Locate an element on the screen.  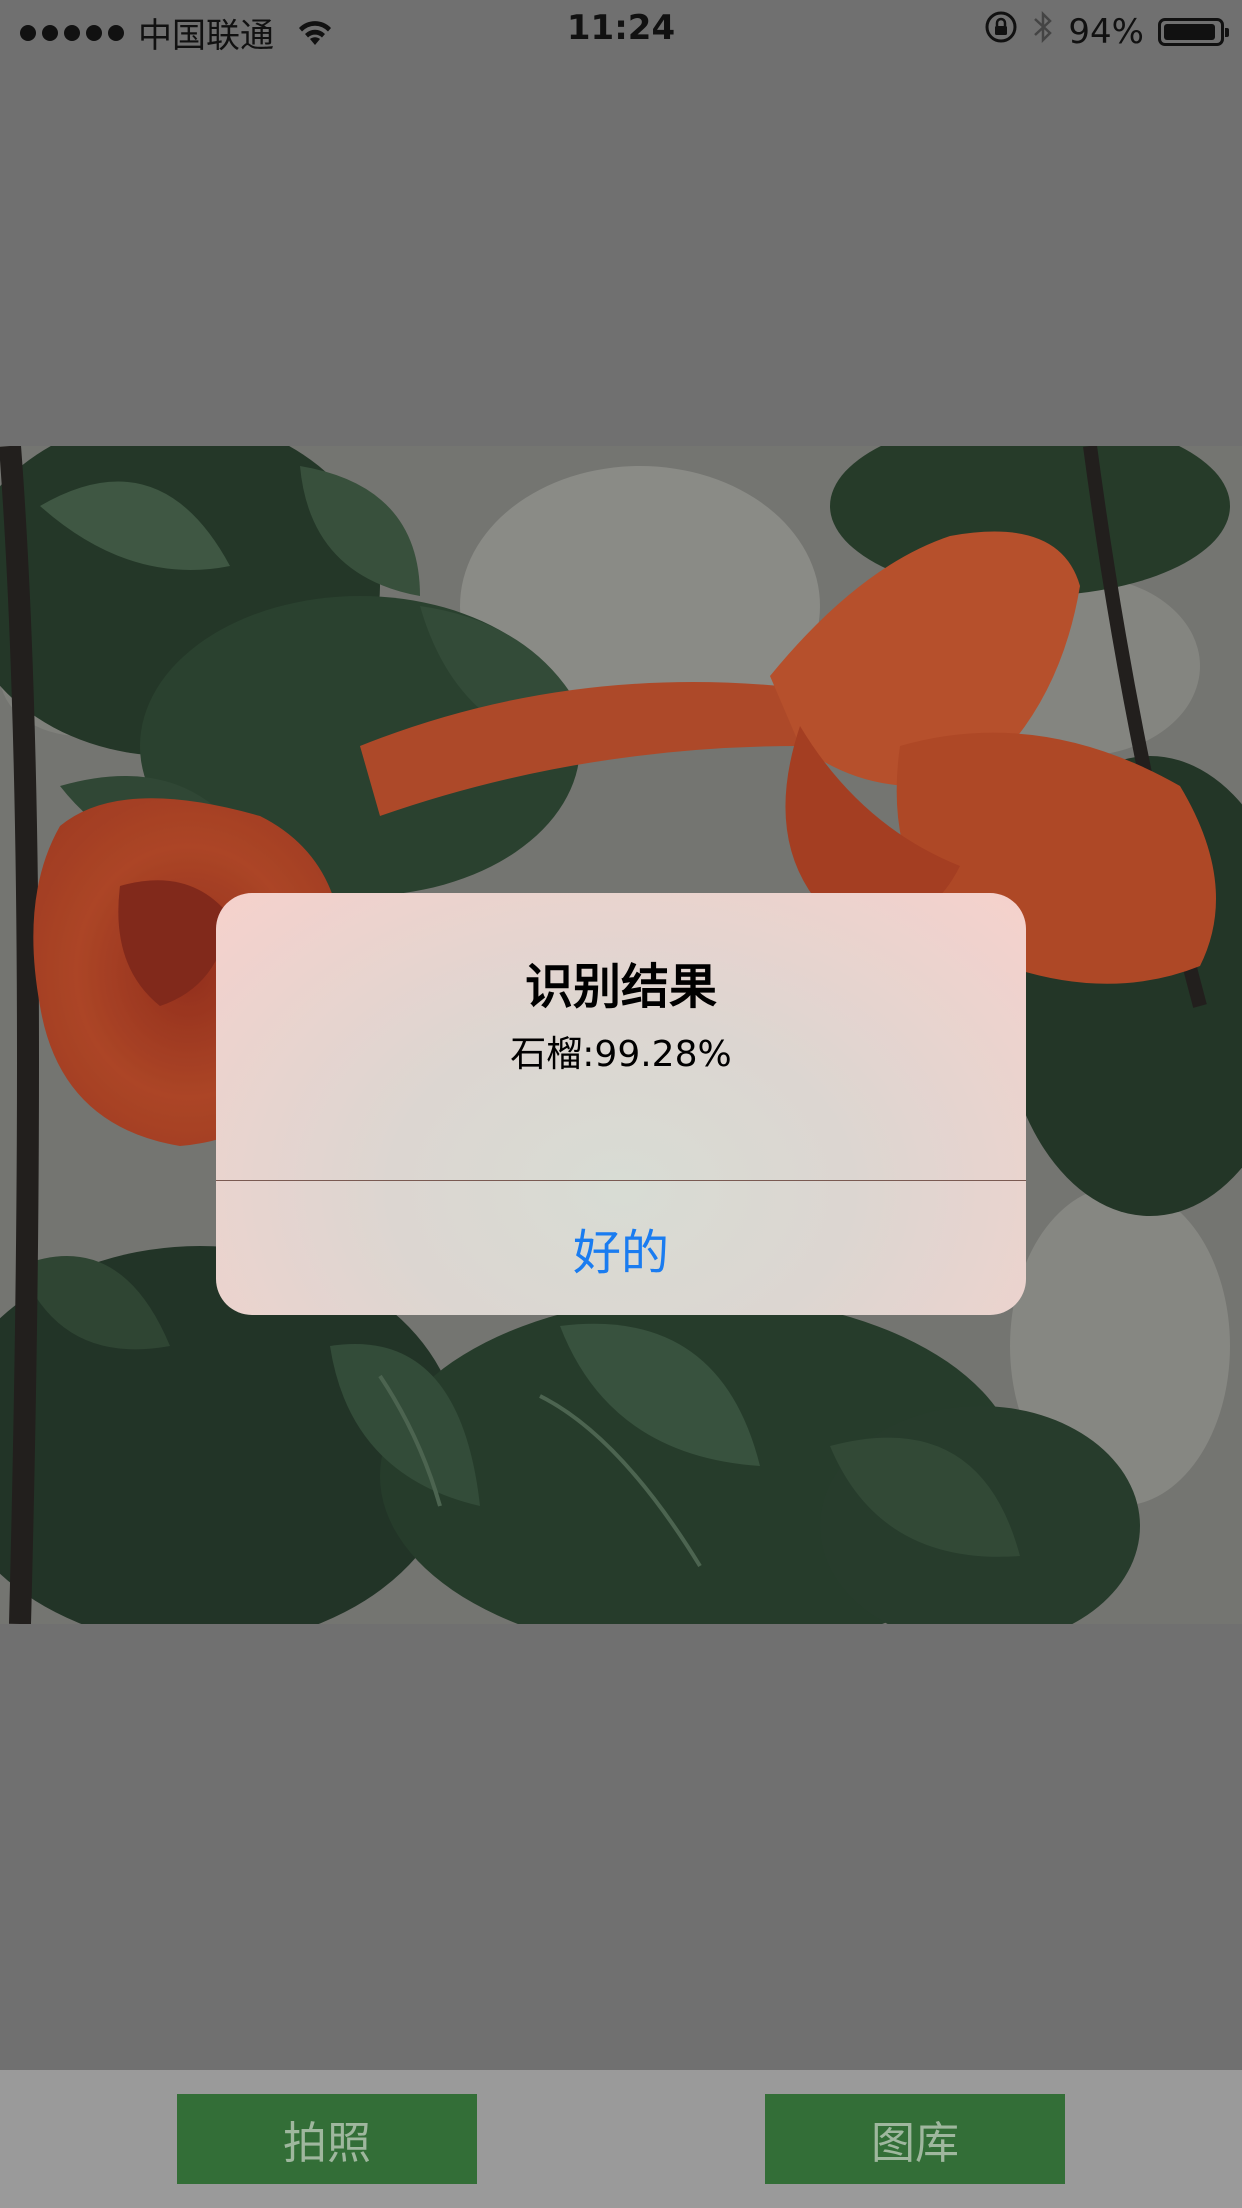
status-right: 94% is located at coordinates (1106, 31).